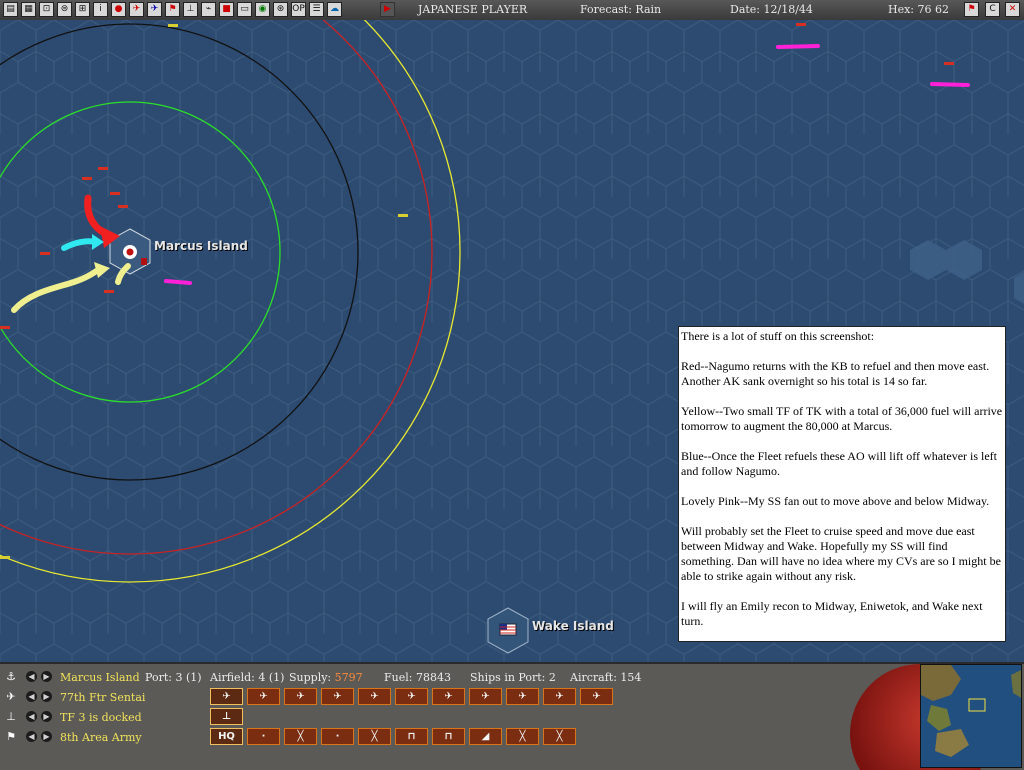  What do you see at coordinates (136, 9) in the screenshot?
I see `air-icon: ✈` at bounding box center [136, 9].